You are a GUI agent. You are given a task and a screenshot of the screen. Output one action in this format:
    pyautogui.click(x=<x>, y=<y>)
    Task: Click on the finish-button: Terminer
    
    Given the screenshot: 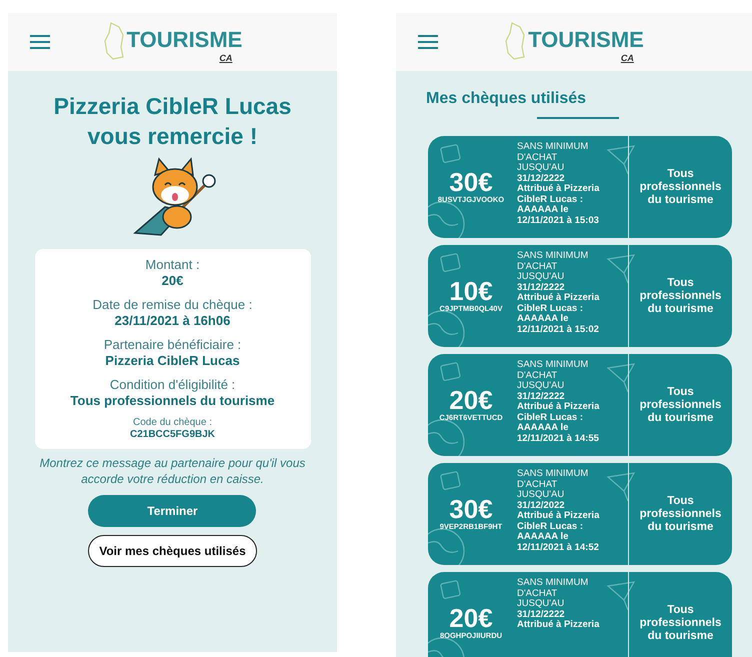 What is the action you would take?
    pyautogui.click(x=172, y=511)
    